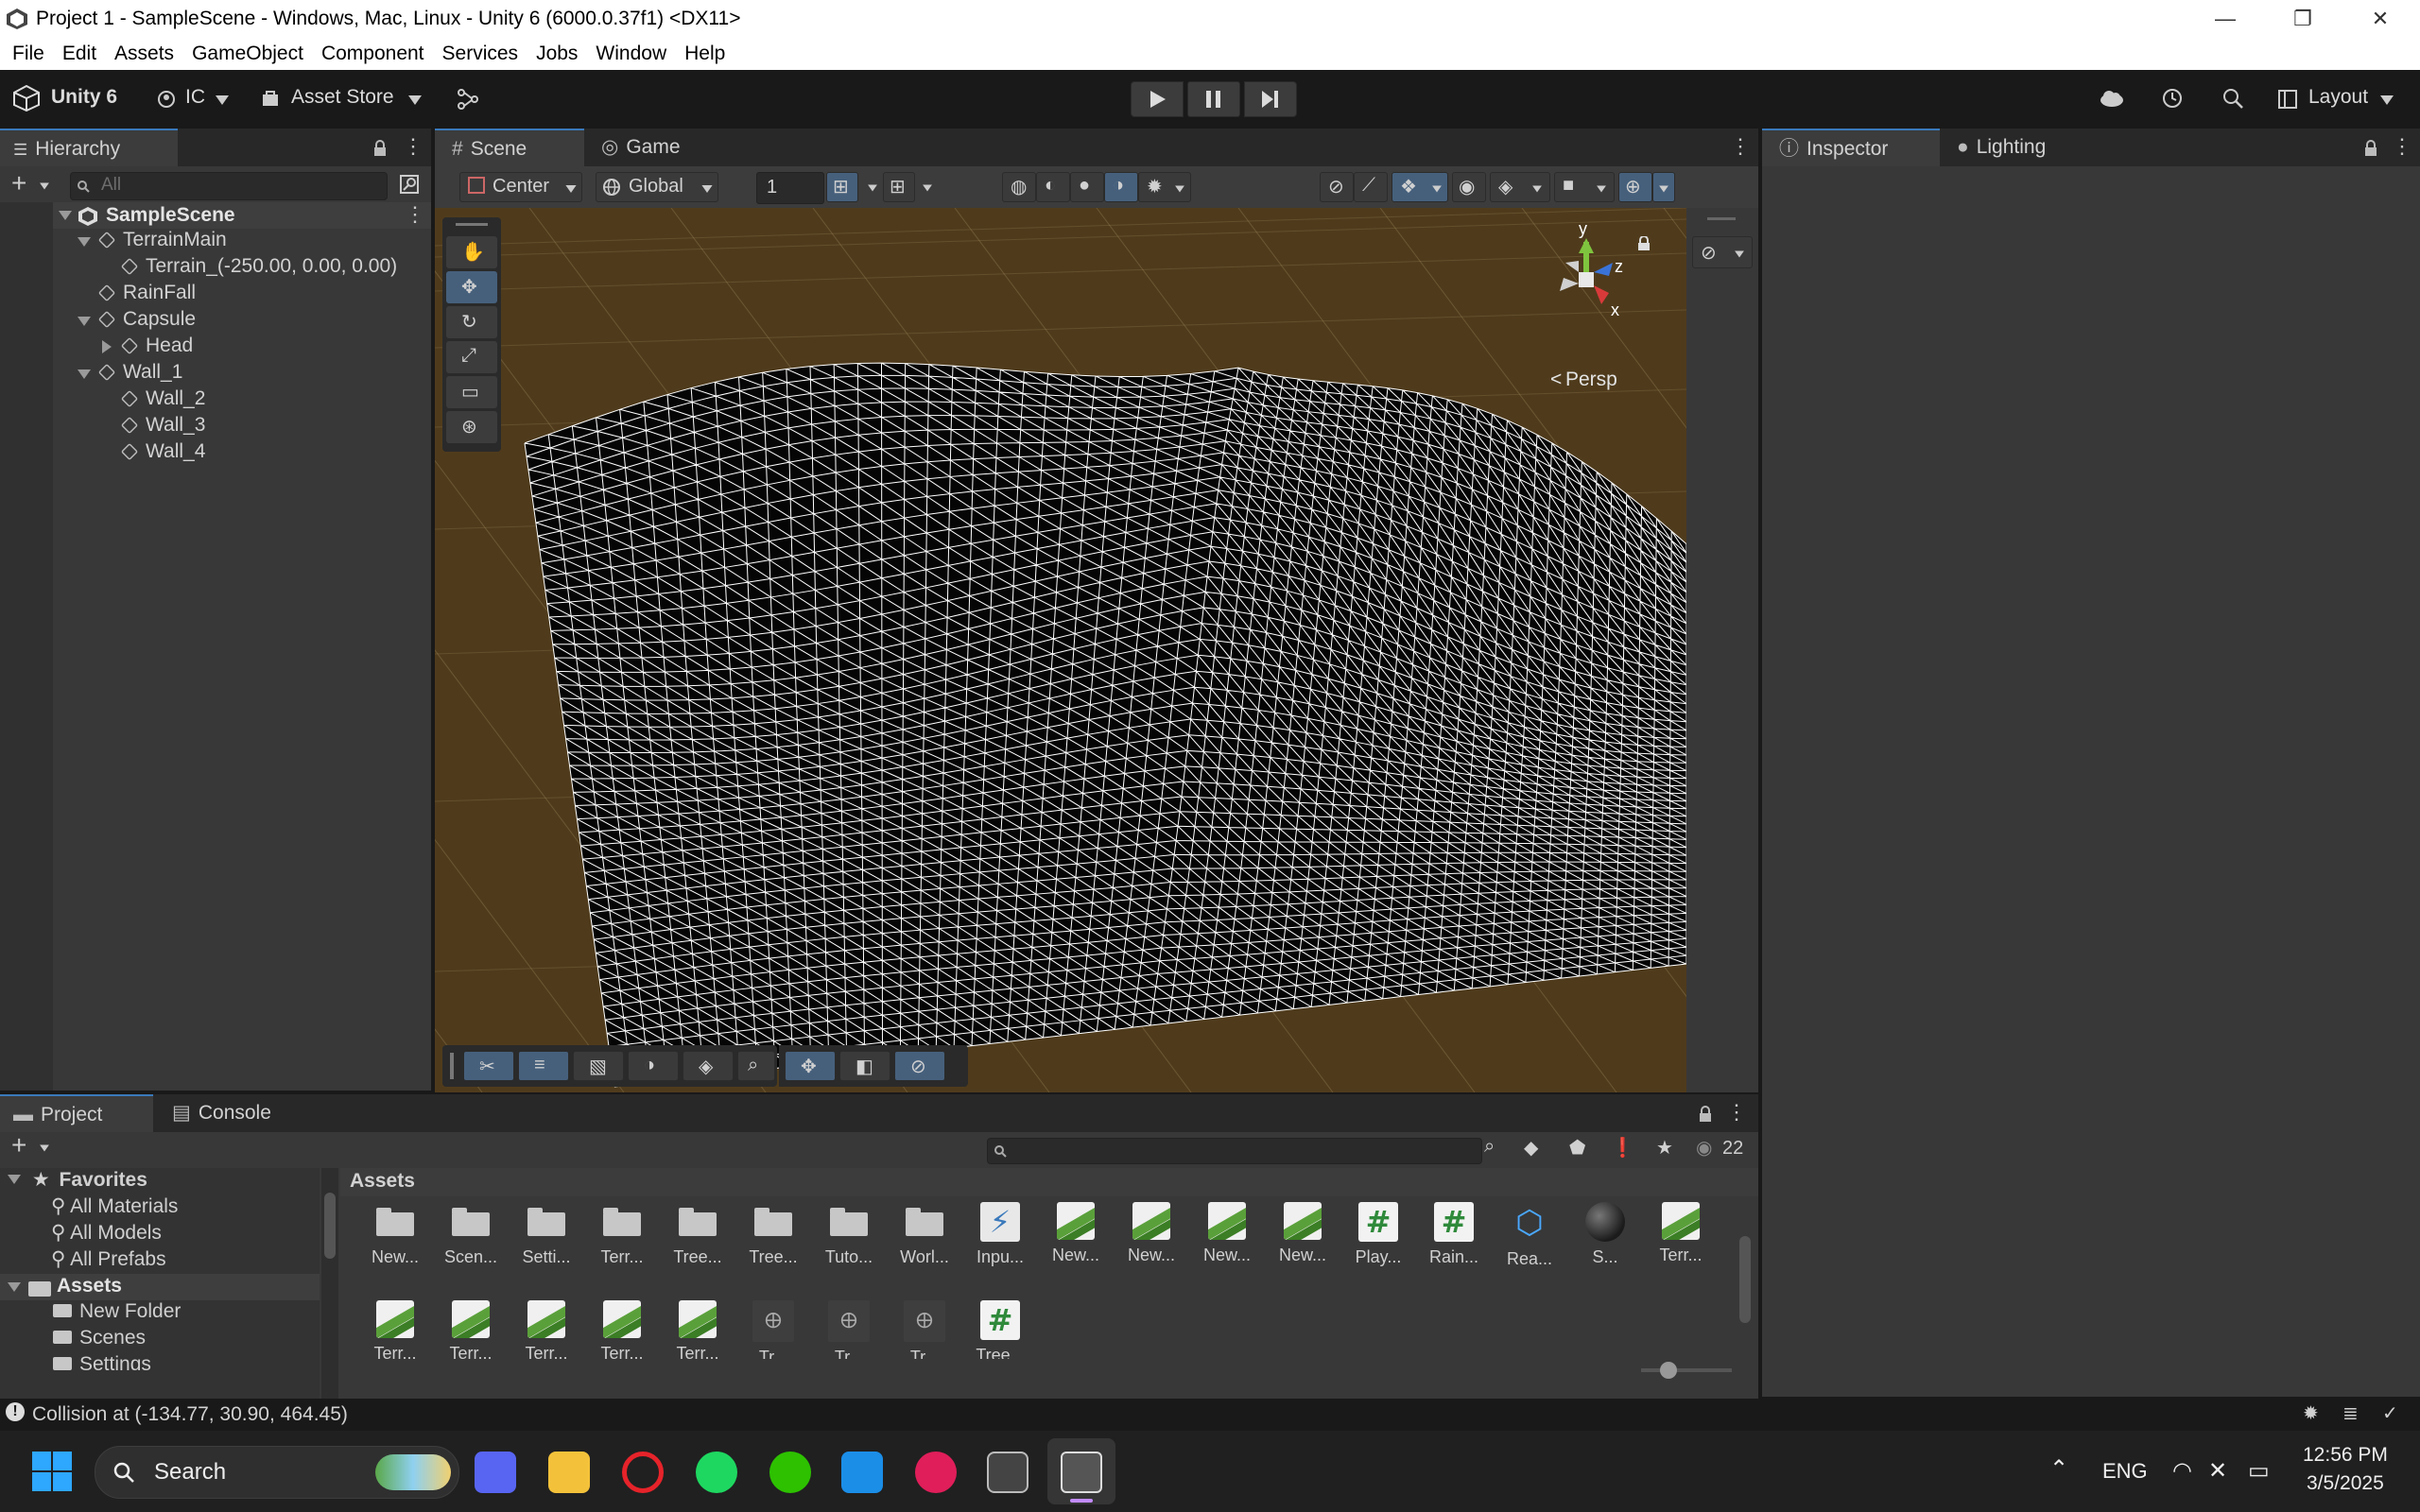  What do you see at coordinates (598, 1066) in the screenshot?
I see `overlay-terrain-paint-button: ▧` at bounding box center [598, 1066].